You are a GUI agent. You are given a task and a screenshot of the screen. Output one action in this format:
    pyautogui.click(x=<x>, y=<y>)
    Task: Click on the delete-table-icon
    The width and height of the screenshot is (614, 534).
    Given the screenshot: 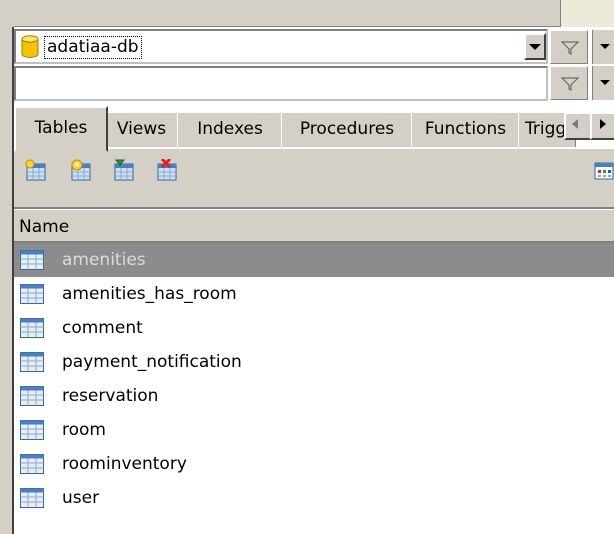 What is the action you would take?
    pyautogui.click(x=167, y=171)
    